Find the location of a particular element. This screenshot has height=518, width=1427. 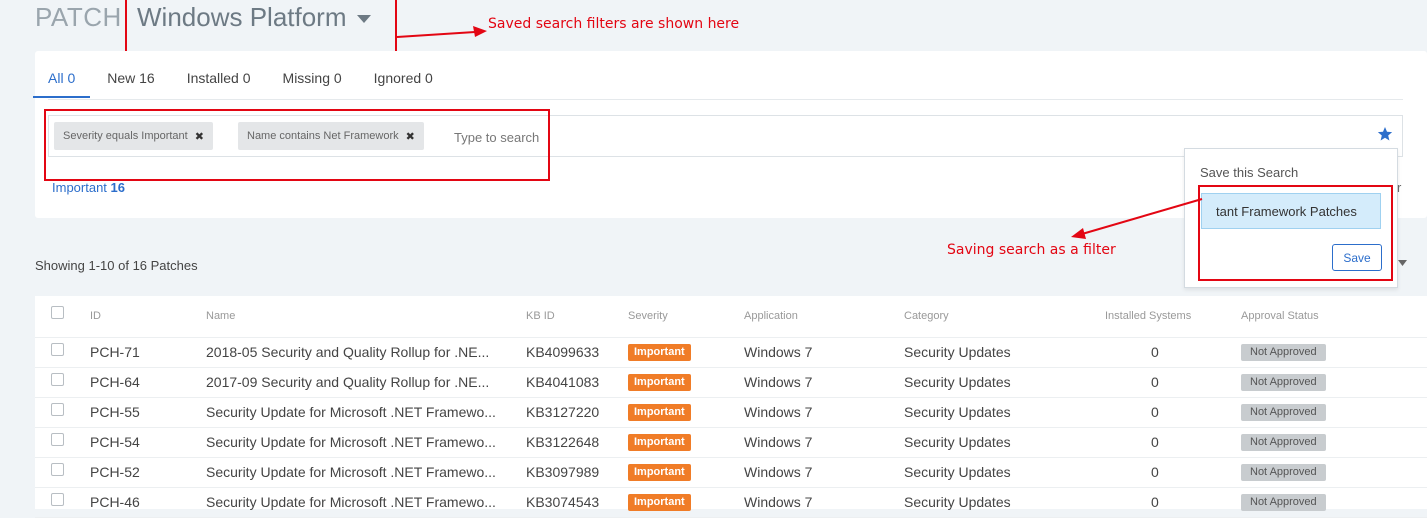

patch-id: PCH-55 is located at coordinates (115, 412).